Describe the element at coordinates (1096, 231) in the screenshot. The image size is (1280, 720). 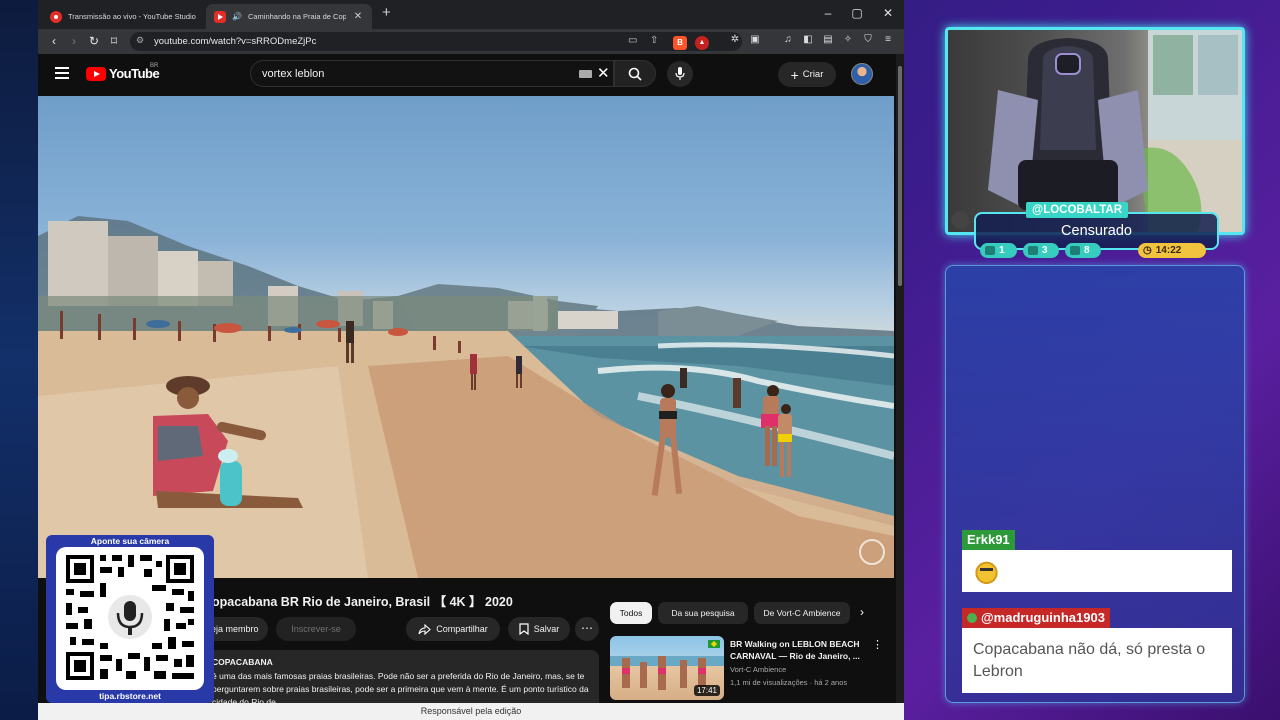
I see `stream-status: Censurado` at that location.